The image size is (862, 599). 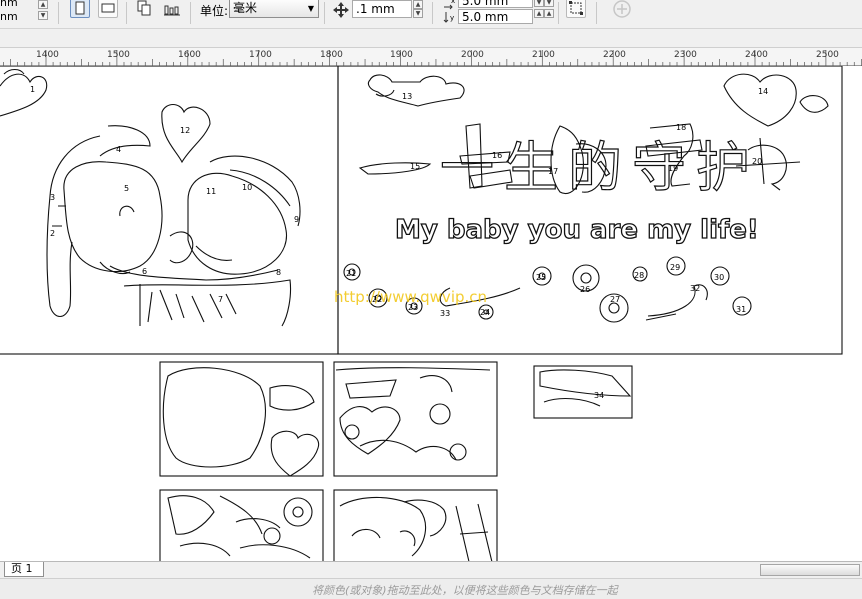 What do you see at coordinates (695, 288) in the screenshot?
I see `region-number: 32` at bounding box center [695, 288].